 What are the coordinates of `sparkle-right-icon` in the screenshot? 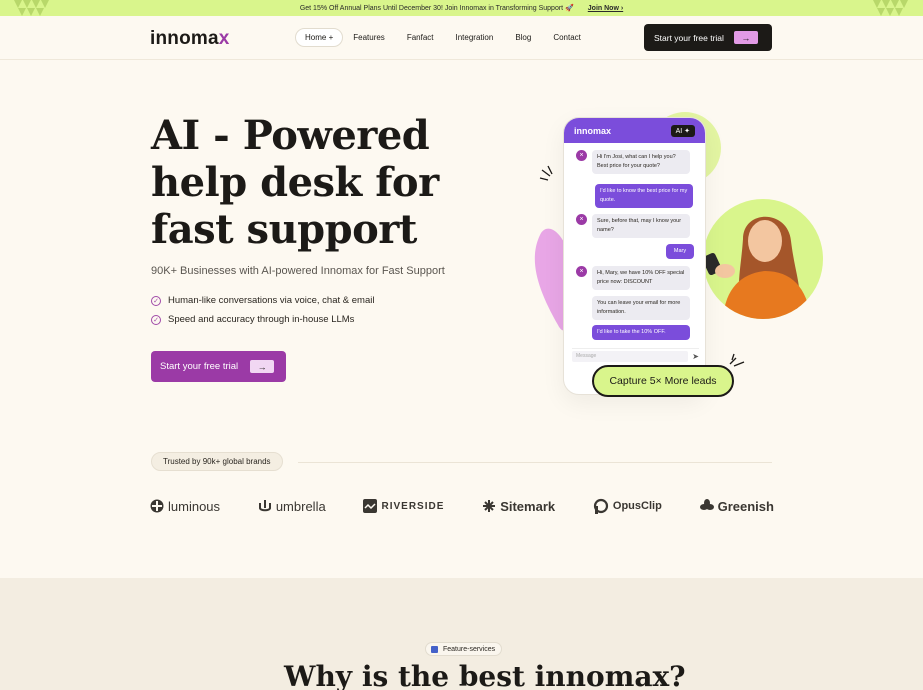 It's located at (737, 360).